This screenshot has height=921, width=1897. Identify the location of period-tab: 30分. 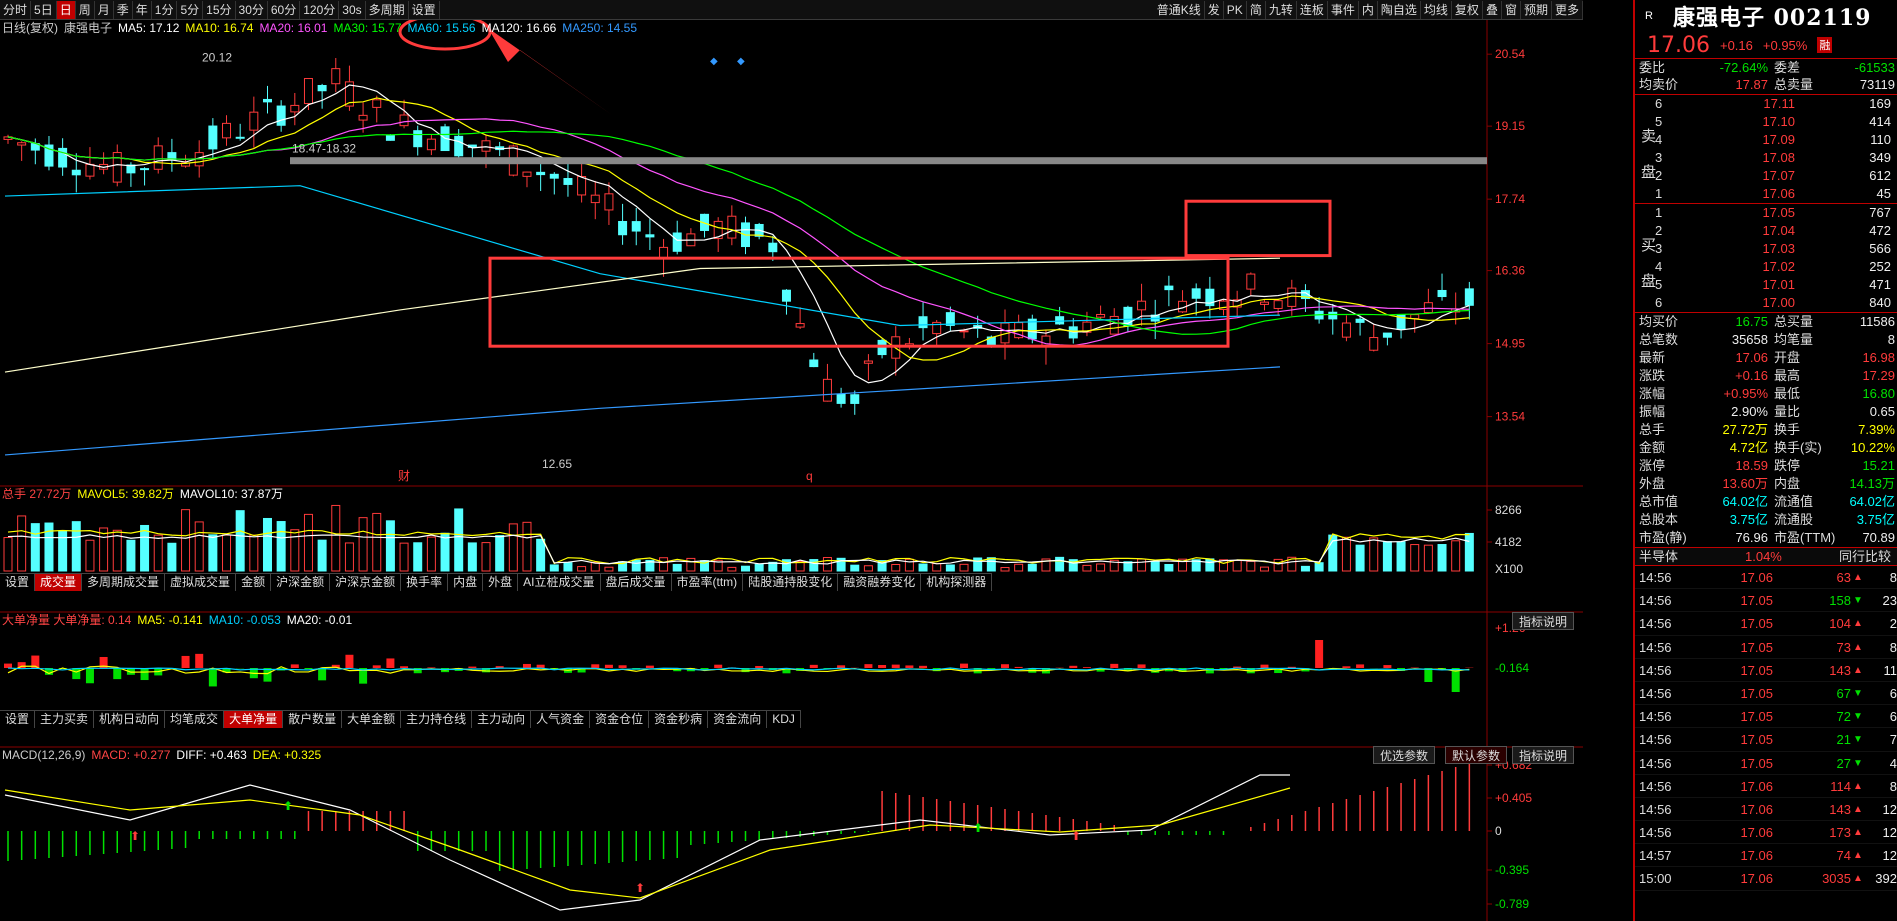
(252, 9).